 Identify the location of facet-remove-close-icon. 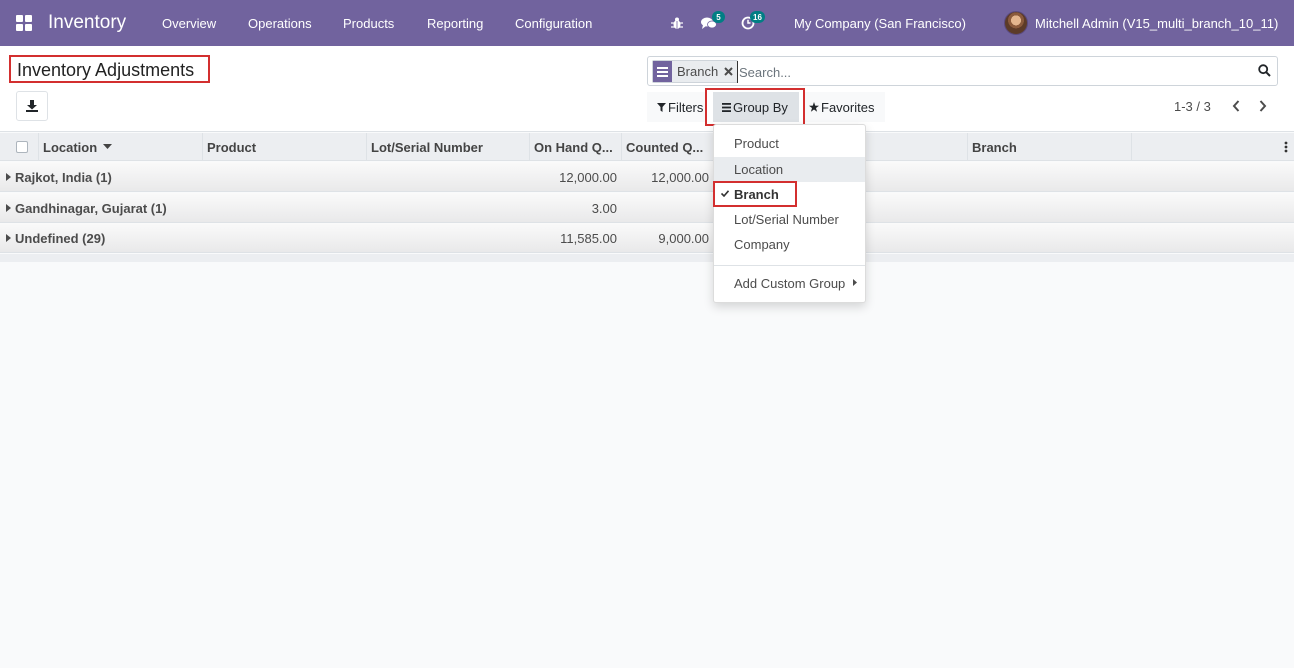
(728, 71).